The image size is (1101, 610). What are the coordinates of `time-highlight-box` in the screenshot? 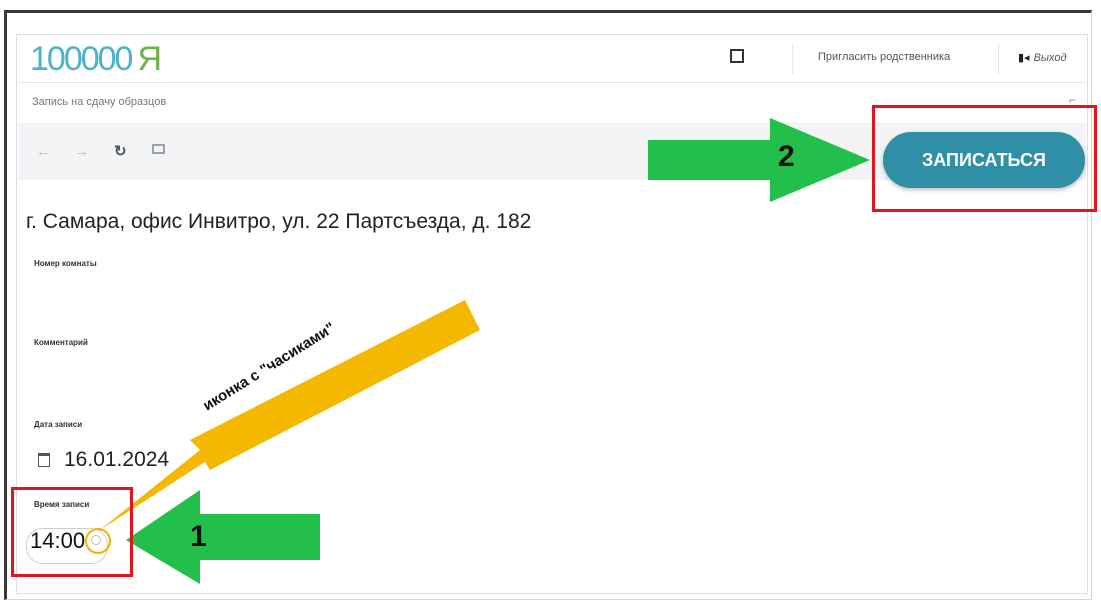 It's located at (72, 532).